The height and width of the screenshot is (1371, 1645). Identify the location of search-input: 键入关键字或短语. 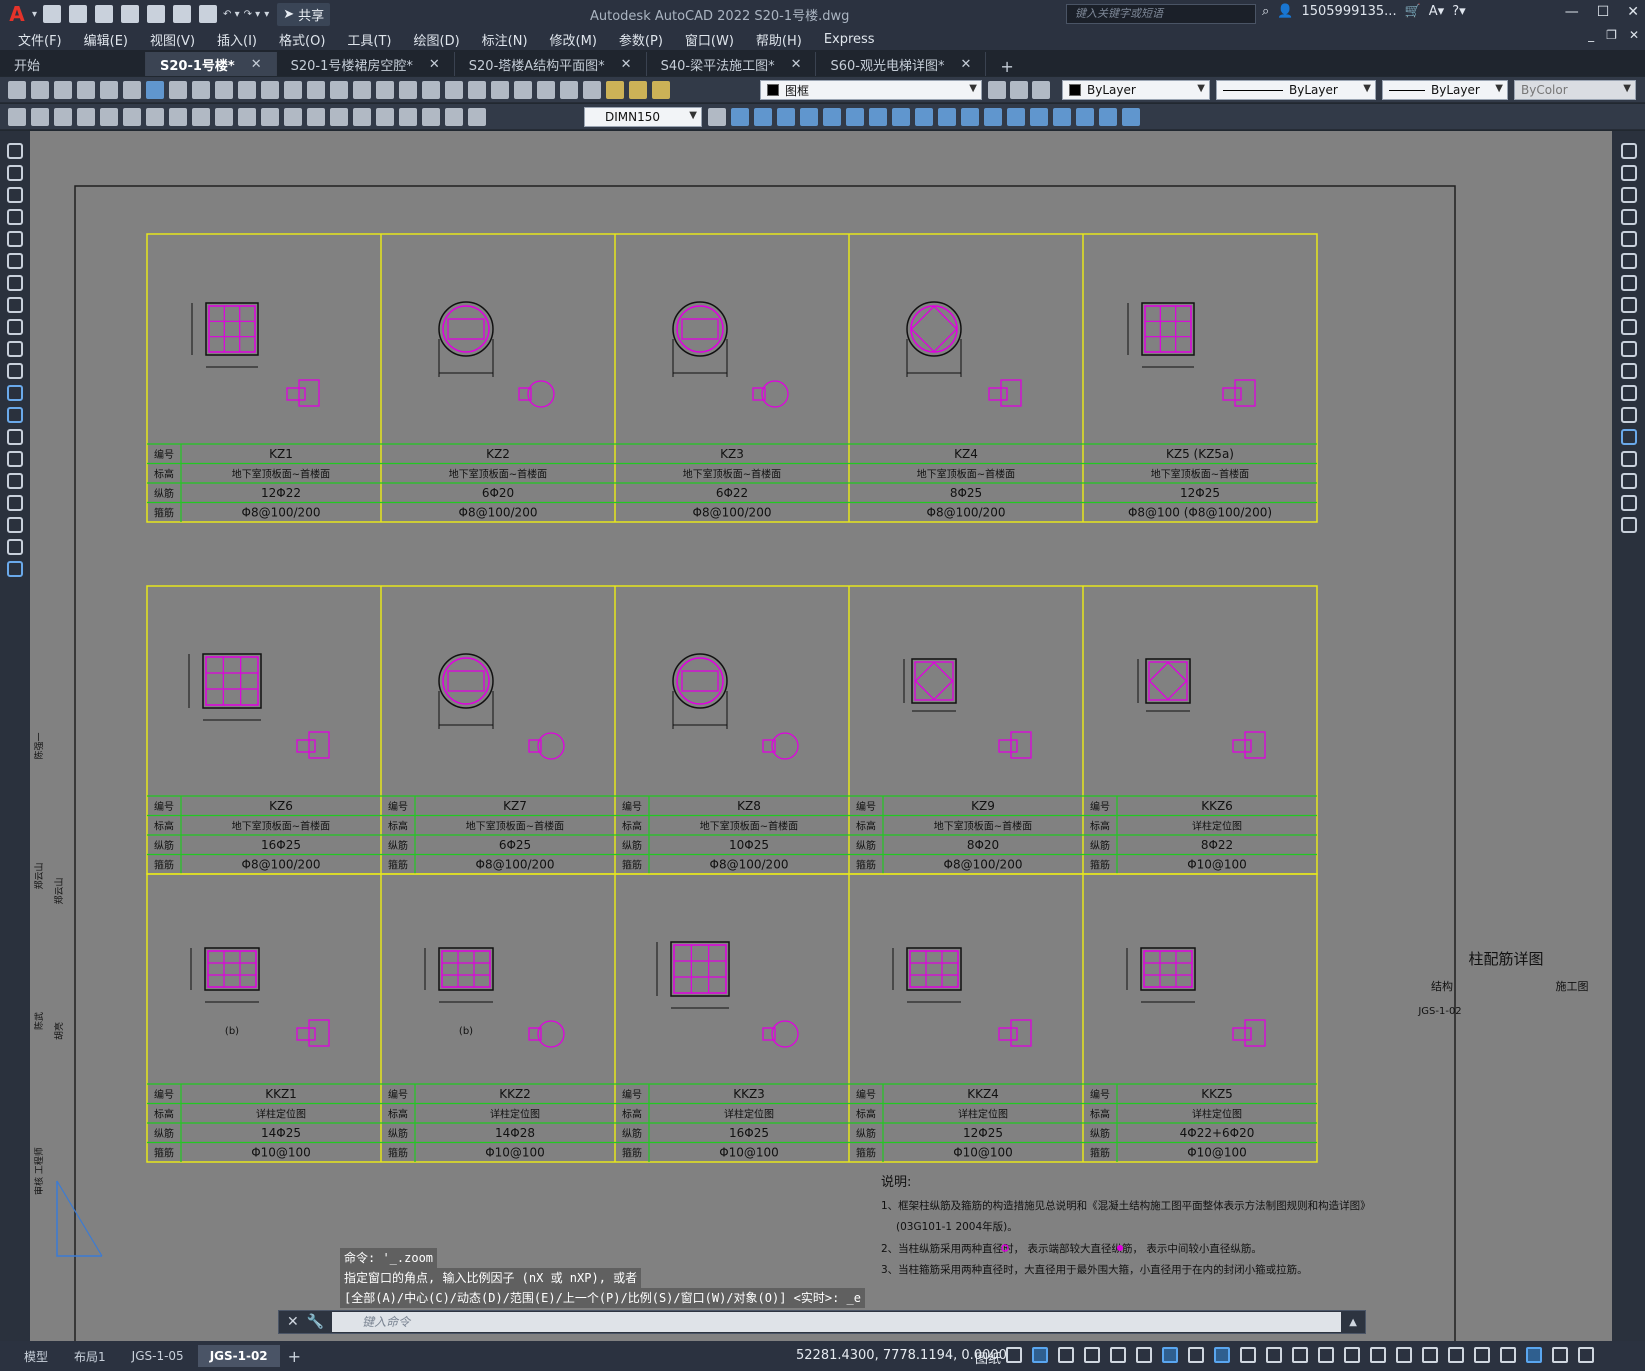
(1161, 14).